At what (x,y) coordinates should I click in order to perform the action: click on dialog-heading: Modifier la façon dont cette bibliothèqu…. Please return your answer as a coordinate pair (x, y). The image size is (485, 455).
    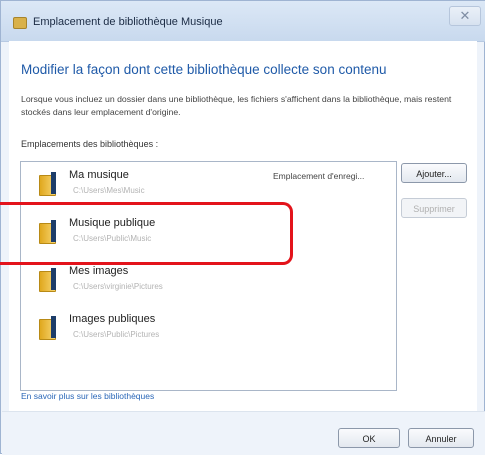
    Looking at the image, I should click on (204, 69).